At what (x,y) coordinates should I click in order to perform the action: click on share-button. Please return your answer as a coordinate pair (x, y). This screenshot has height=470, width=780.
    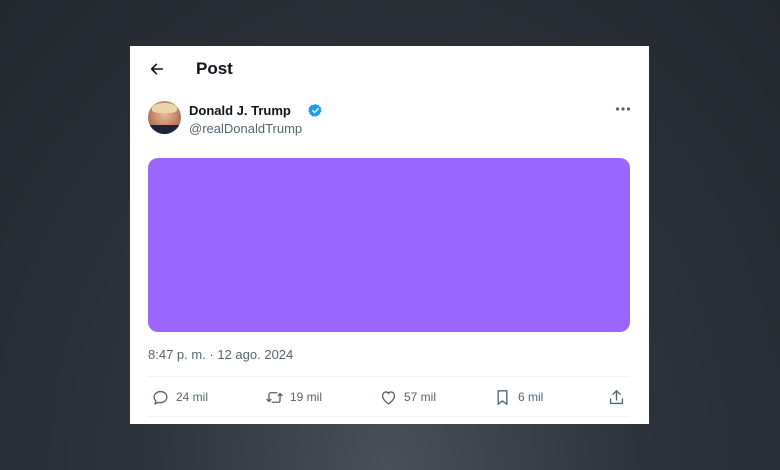
    Looking at the image, I should click on (616, 397).